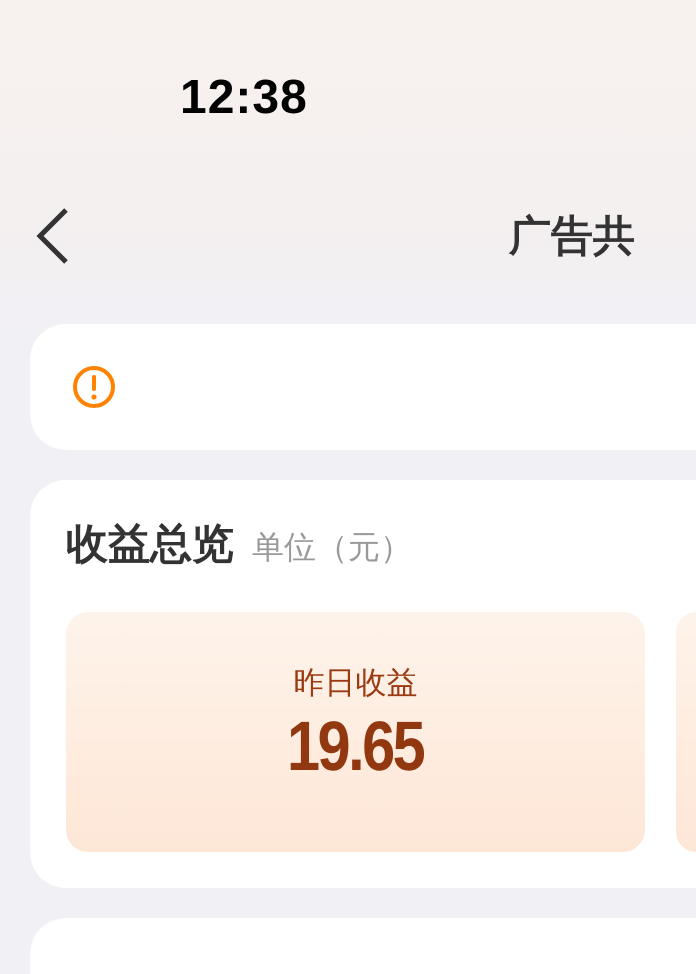 The image size is (696, 974). I want to click on page-title: 广告共, so click(572, 236).